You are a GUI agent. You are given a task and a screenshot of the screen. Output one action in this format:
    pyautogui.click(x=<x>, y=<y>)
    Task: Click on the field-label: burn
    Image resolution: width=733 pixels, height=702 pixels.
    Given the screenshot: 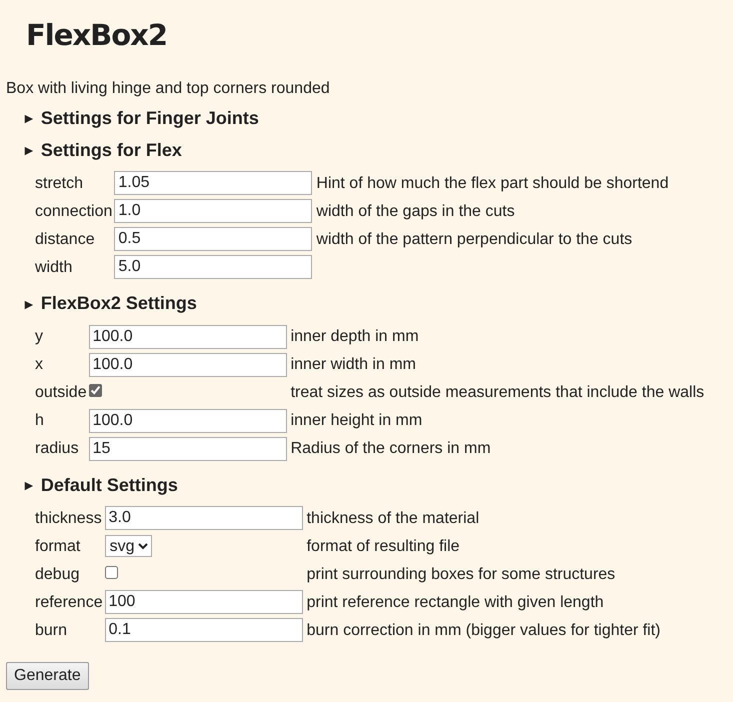 What is the action you would take?
    pyautogui.click(x=51, y=630)
    